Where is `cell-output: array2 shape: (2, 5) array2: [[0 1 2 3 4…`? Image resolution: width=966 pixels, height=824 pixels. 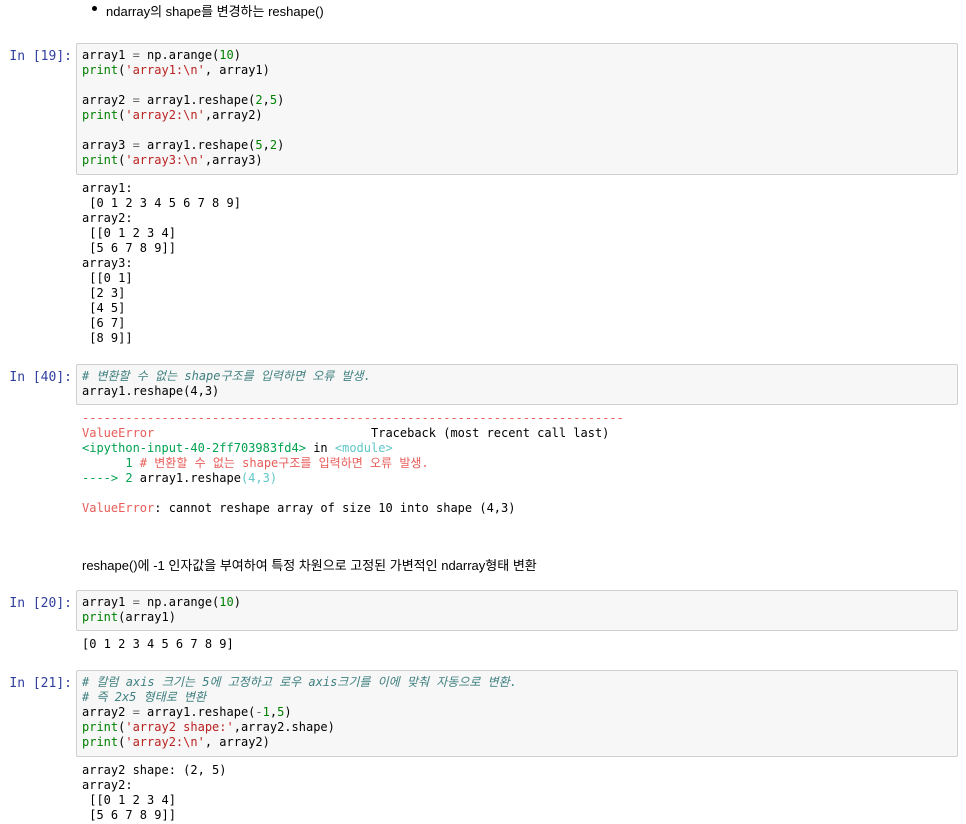
cell-output: array2 shape: (2, 5) array2: [[0 1 2 3 4… is located at coordinates (154, 792).